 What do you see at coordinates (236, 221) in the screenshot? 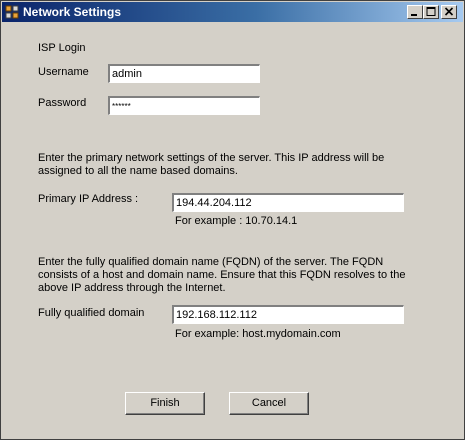
I see `primary-ip-example: For example : 10.70.14.1` at bounding box center [236, 221].